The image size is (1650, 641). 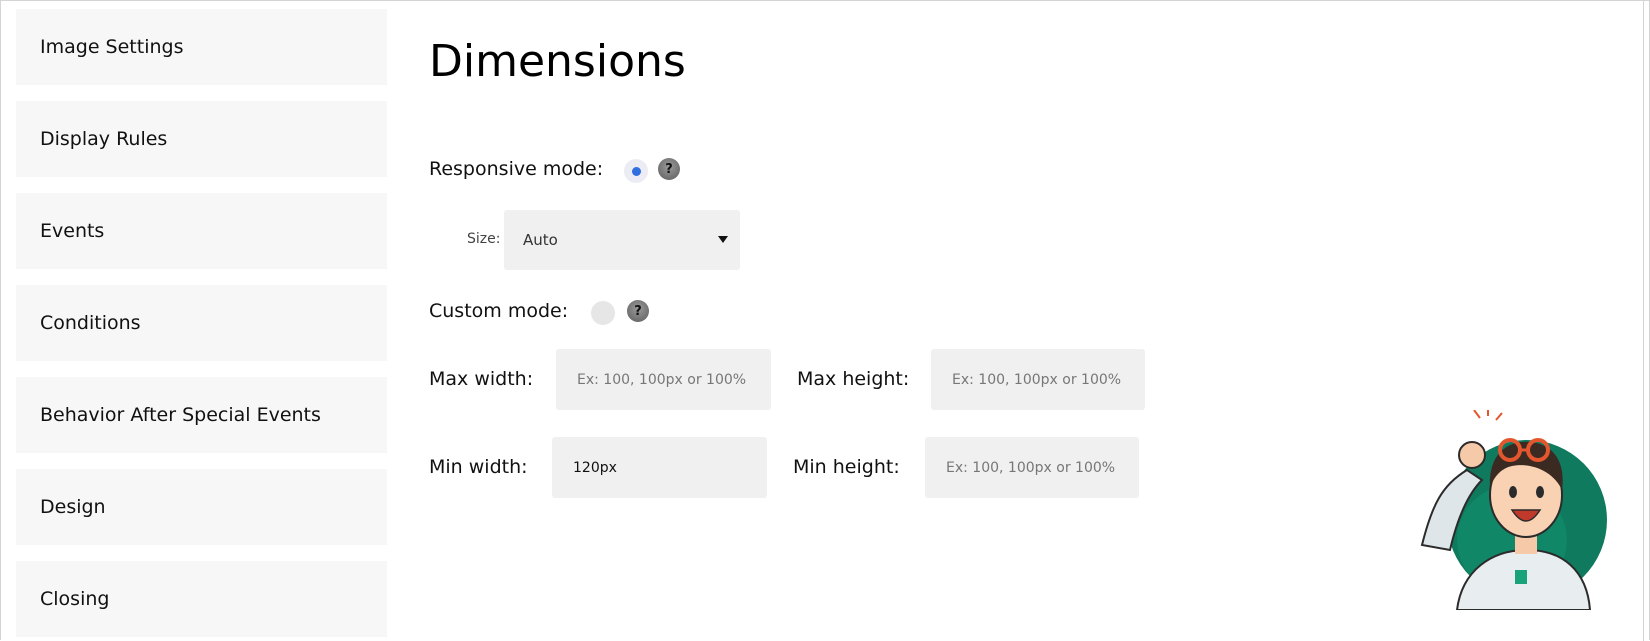 What do you see at coordinates (73, 507) in the screenshot?
I see `sidebar-item-label: Design` at bounding box center [73, 507].